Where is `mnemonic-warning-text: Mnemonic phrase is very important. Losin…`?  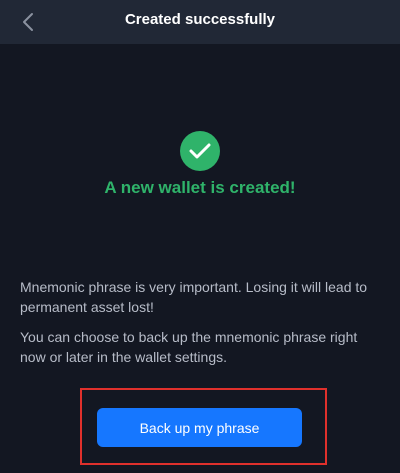 mnemonic-warning-text: Mnemonic phrase is very important. Losin… is located at coordinates (194, 297).